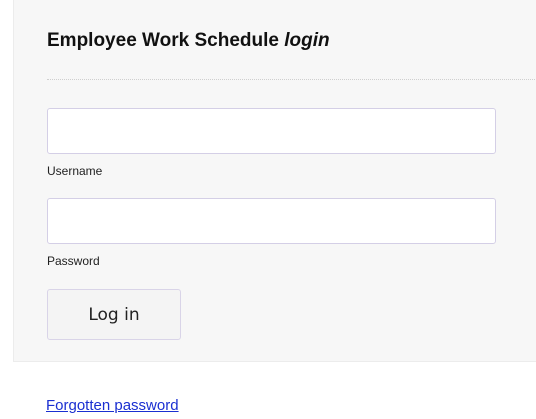 The width and height of the screenshot is (536, 419). I want to click on page-title-main: Employee Work Schedule, so click(166, 40).